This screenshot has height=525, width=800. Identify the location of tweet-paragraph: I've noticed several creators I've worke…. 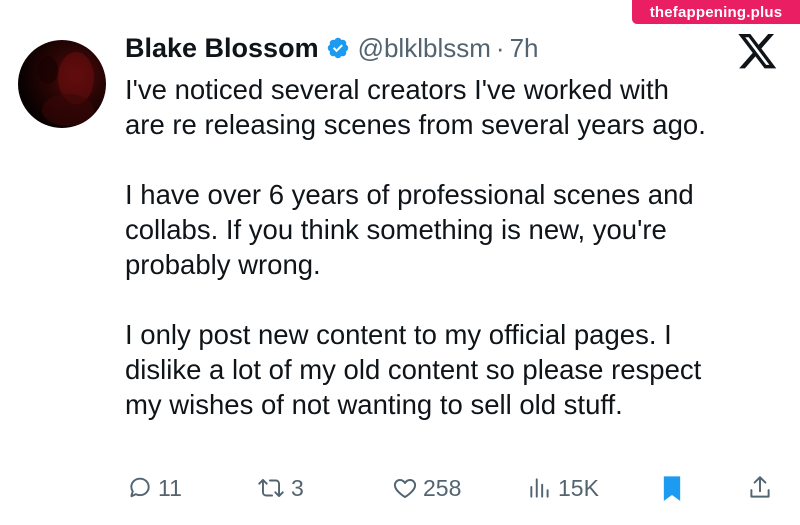
(415, 107).